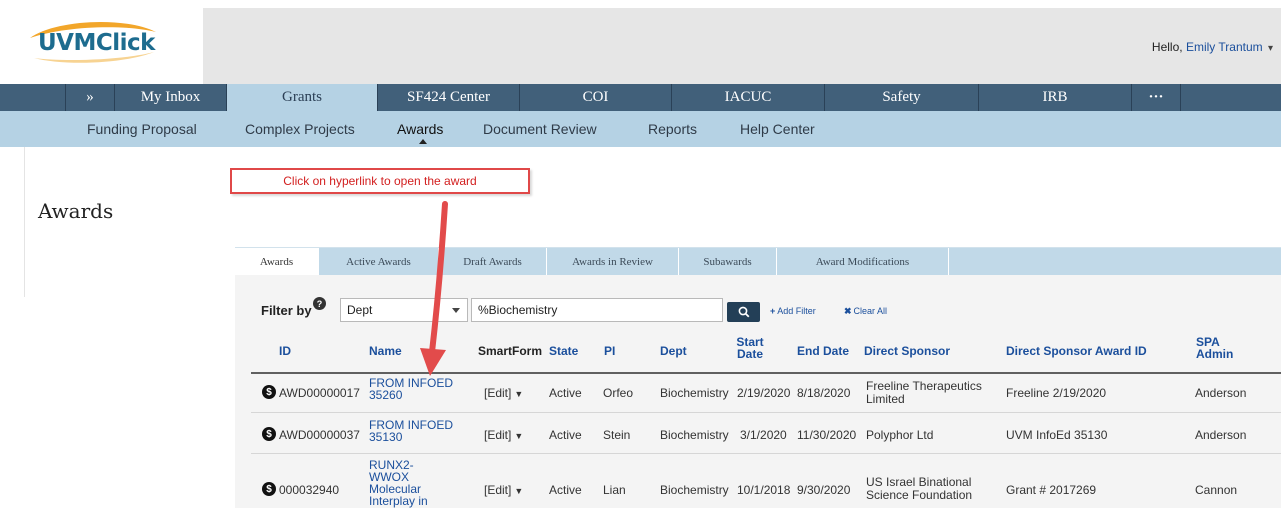  Describe the element at coordinates (673, 351) in the screenshot. I see `column-header-dept: Dept` at that location.